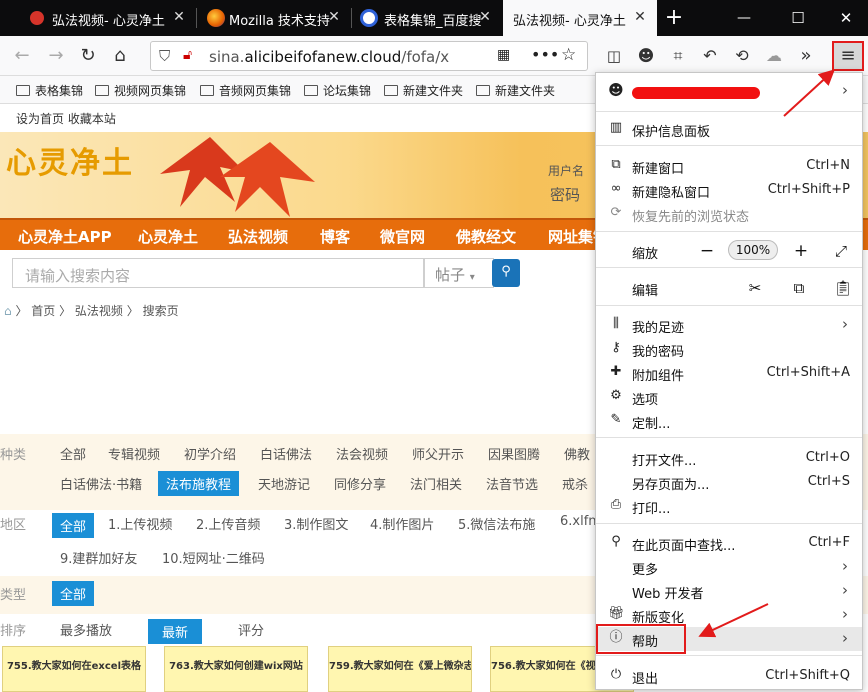  I want to click on menu-item-library: ⫼ 我的足迹 ›, so click(729, 325).